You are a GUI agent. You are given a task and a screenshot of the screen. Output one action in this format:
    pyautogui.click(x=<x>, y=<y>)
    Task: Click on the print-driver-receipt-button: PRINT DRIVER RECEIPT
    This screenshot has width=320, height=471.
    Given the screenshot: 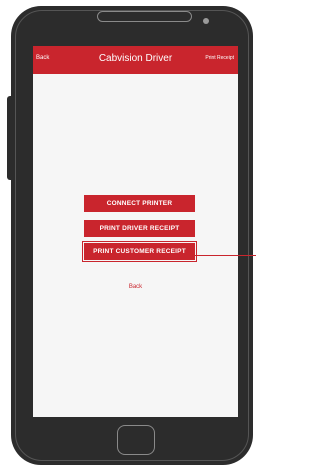 What is the action you would take?
    pyautogui.click(x=139, y=228)
    